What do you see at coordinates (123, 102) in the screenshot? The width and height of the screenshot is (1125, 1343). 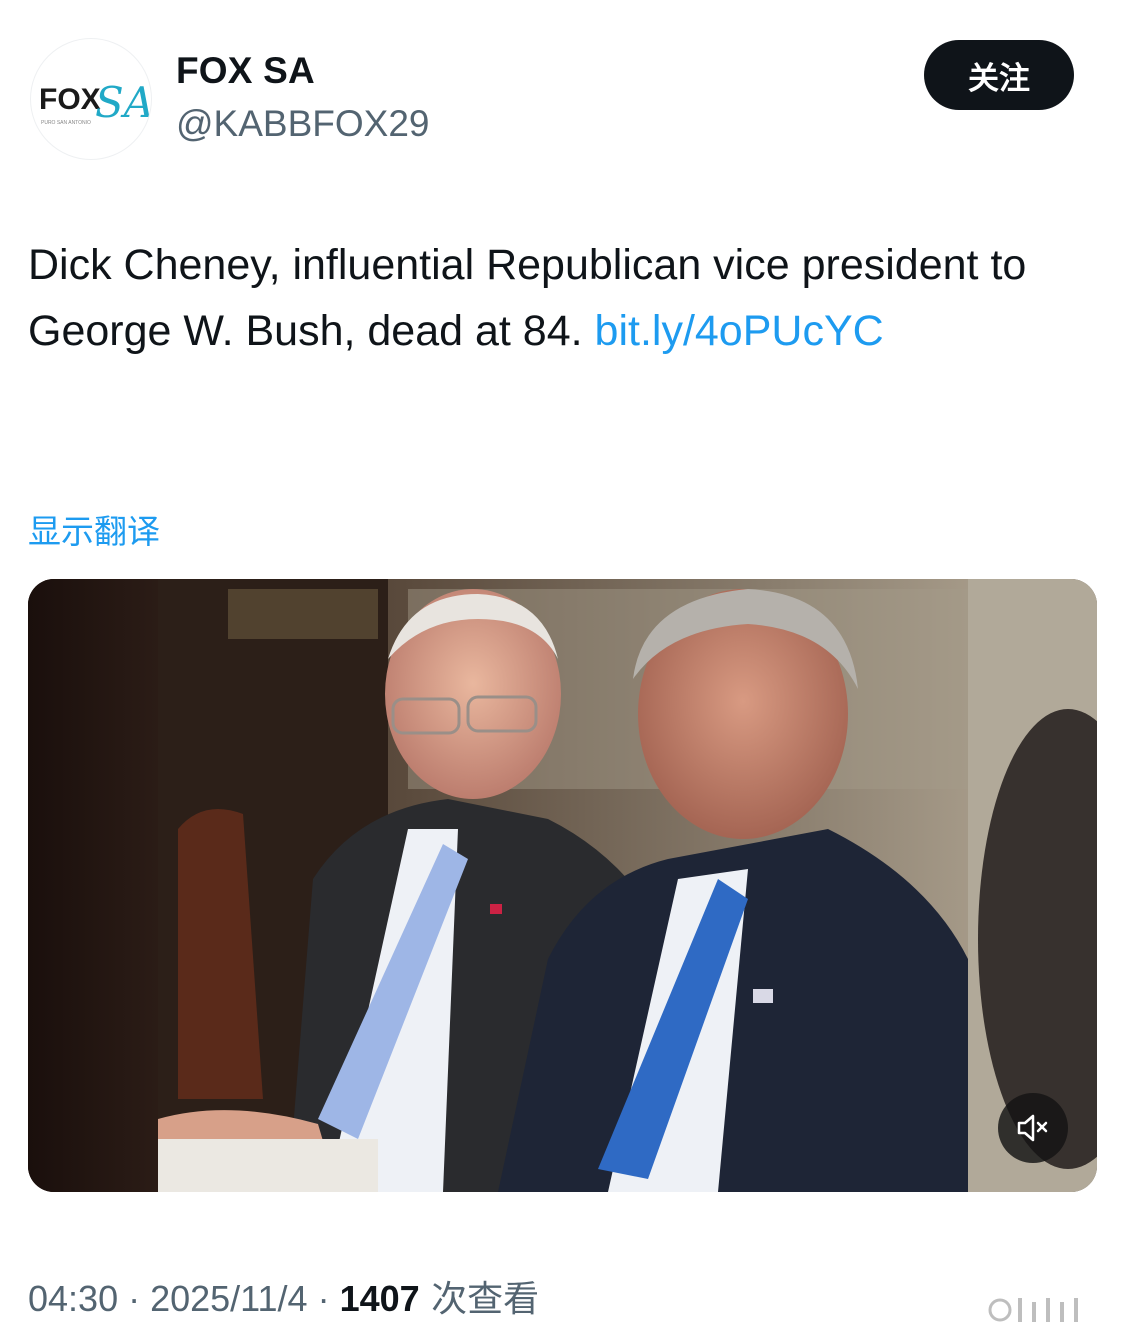 I see `logo-script: SA` at bounding box center [123, 102].